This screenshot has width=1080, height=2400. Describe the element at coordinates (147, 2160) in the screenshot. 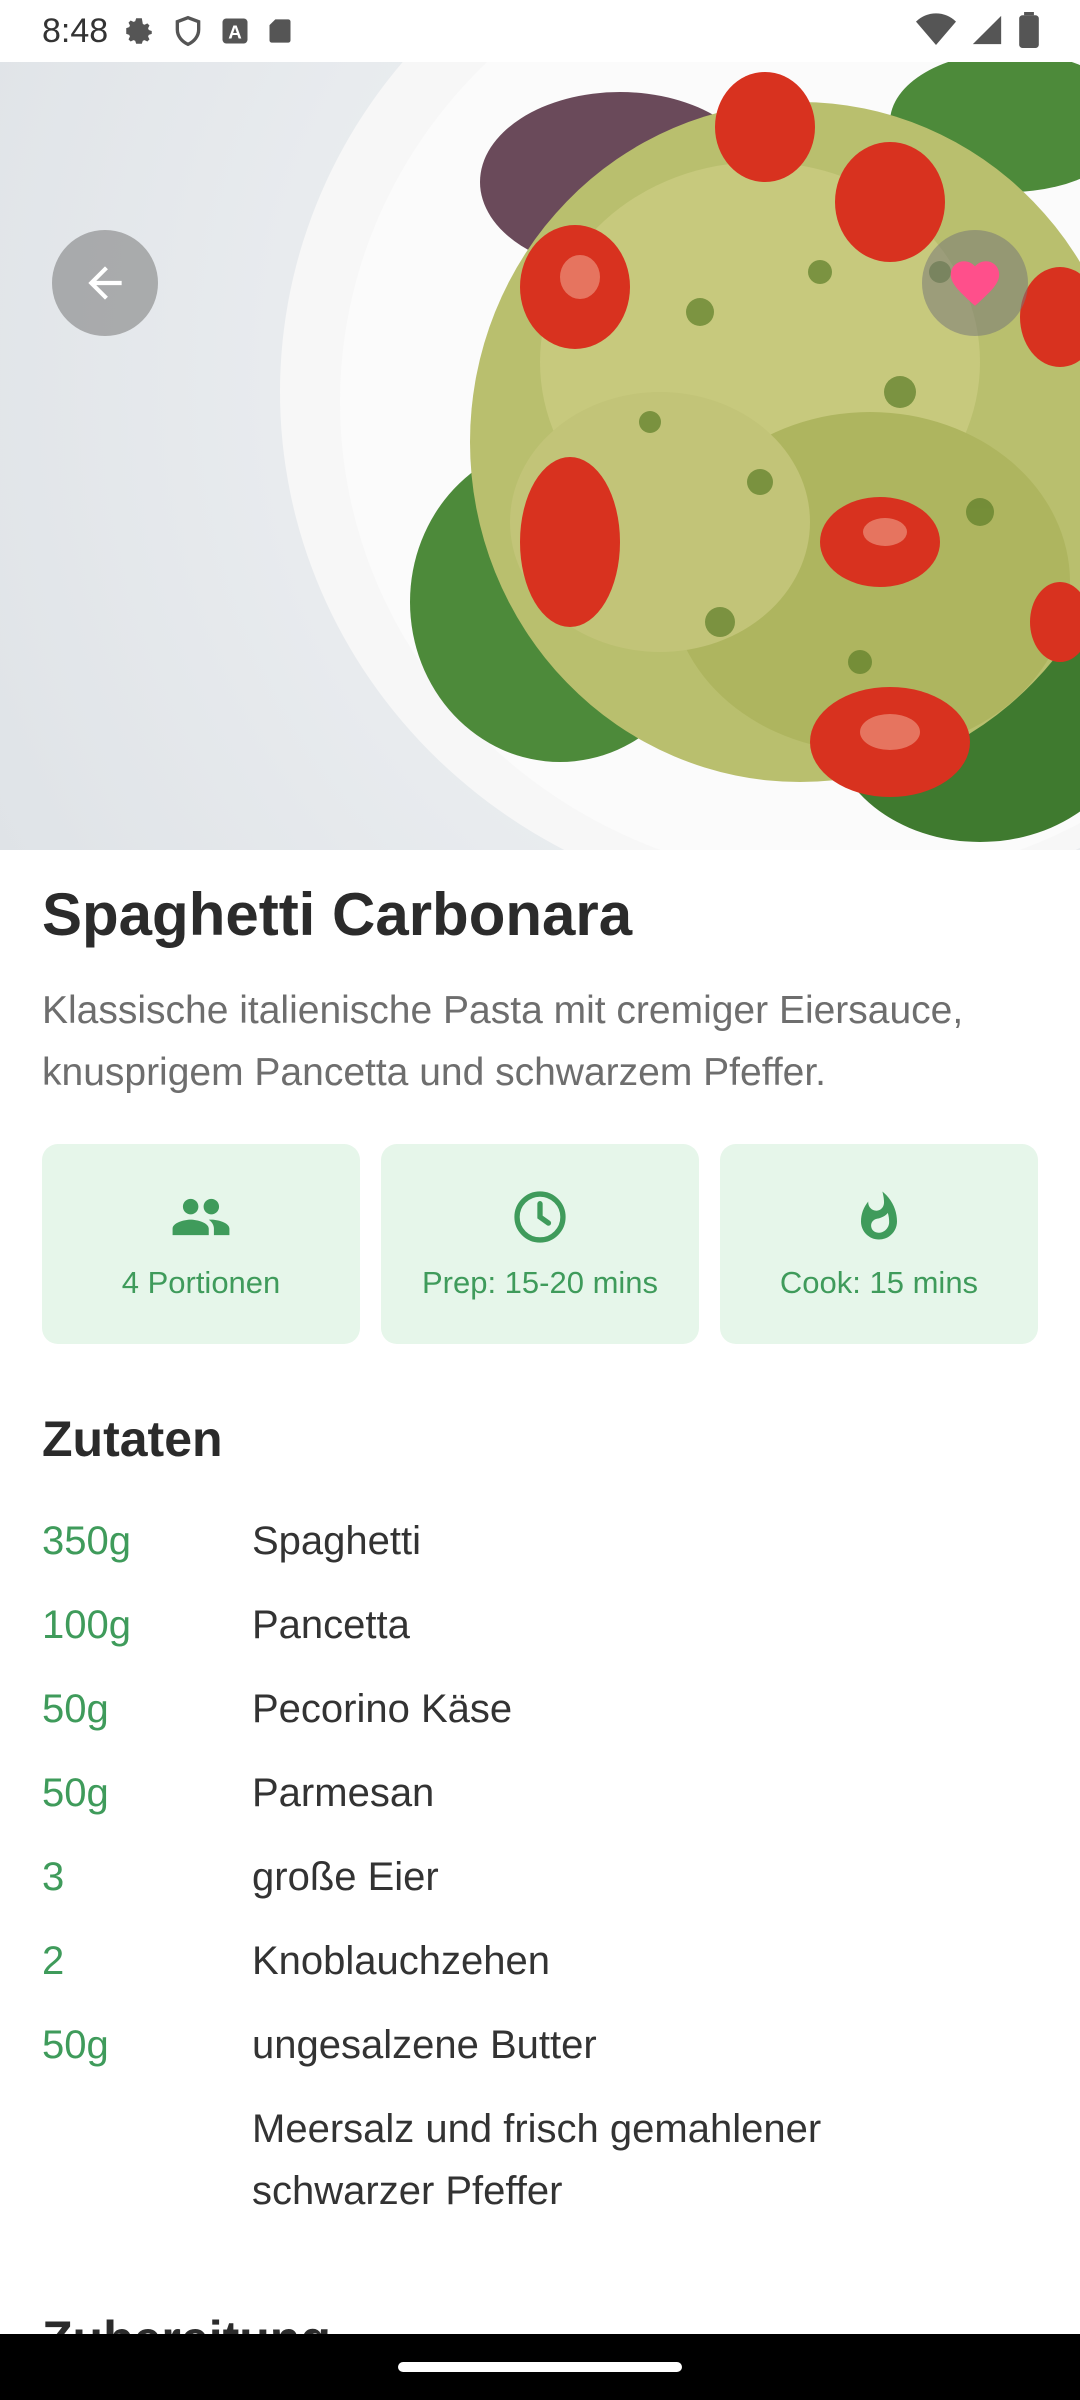

I see `ingredient-quantity` at that location.